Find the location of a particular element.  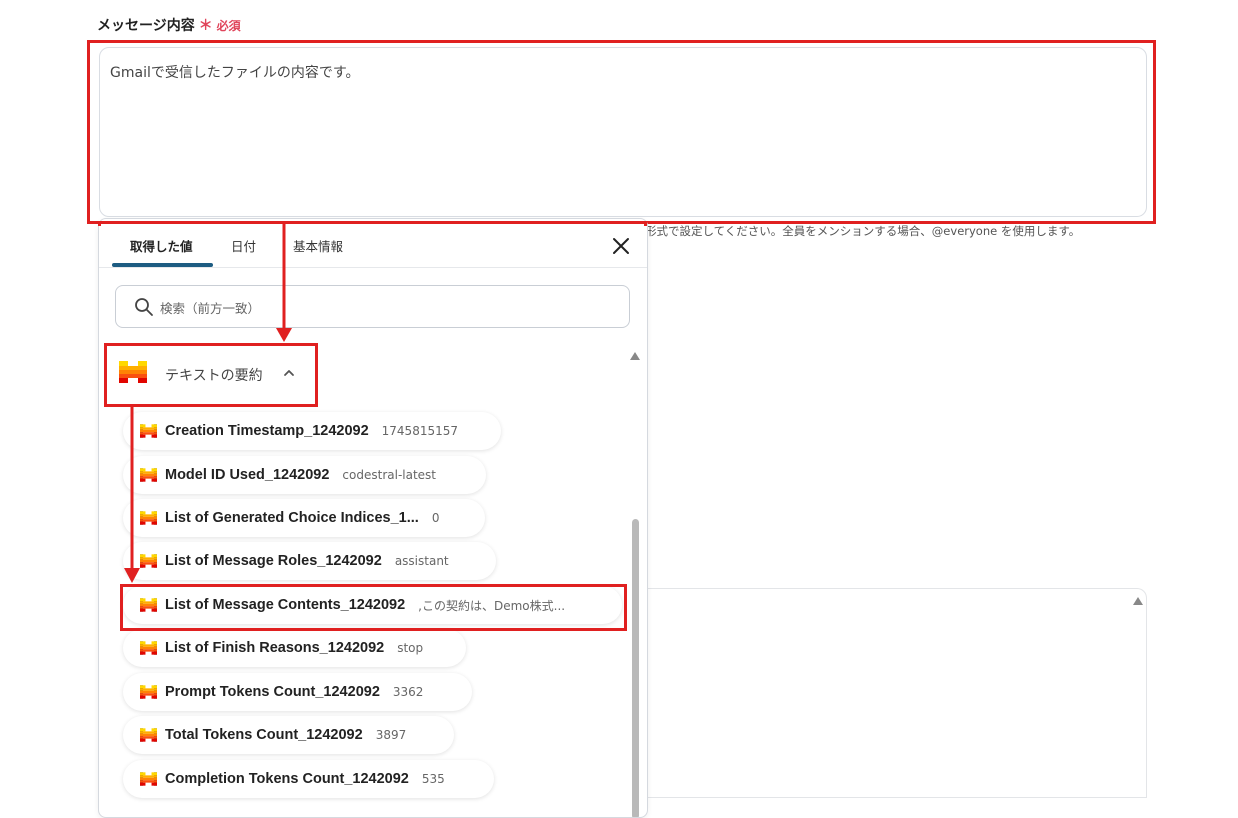

list-item-label: List of Finish Reasons_1242092 is located at coordinates (275, 648).